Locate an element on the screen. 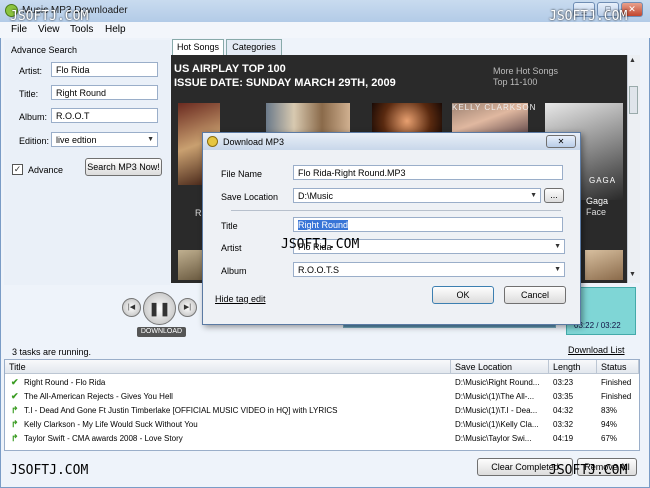 This screenshot has width=650, height=488. more-hot-songs-link: More Hot Songs is located at coordinates (525, 71).